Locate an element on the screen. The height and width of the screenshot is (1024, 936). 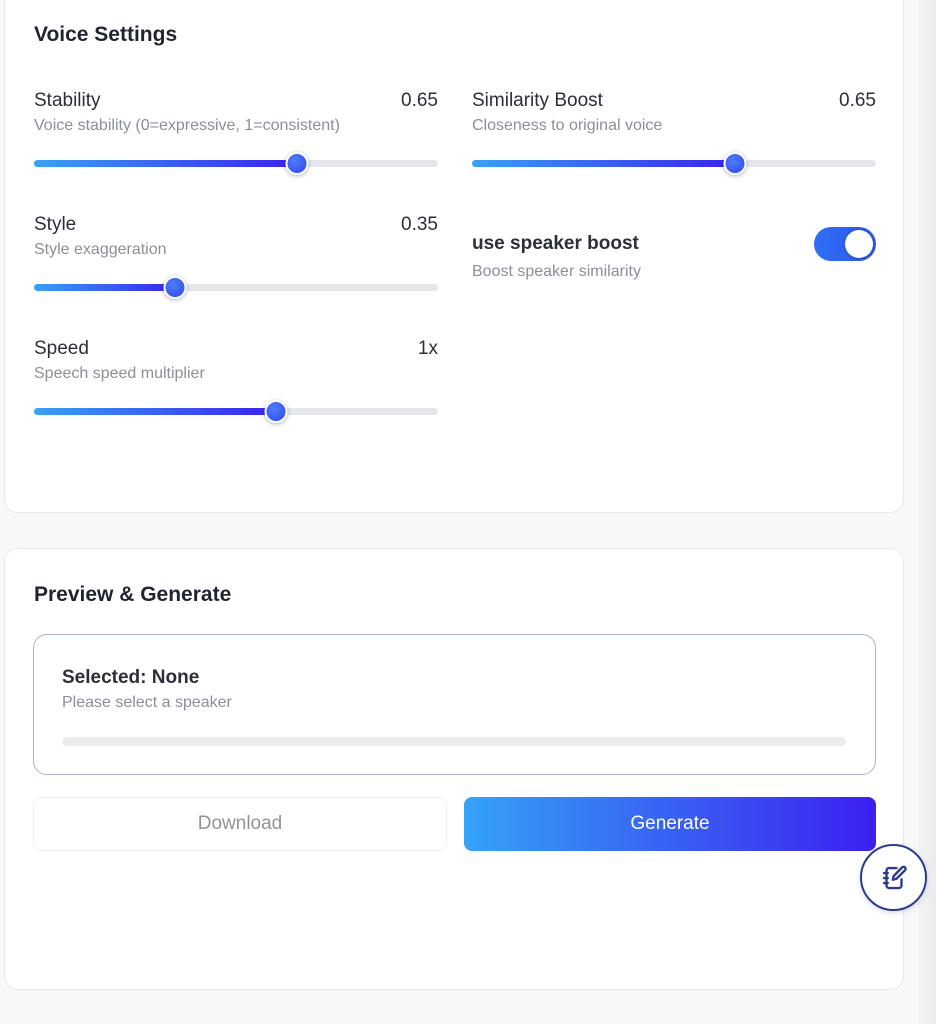
selected-speaker-hint: Please select a speaker is located at coordinates (147, 702).